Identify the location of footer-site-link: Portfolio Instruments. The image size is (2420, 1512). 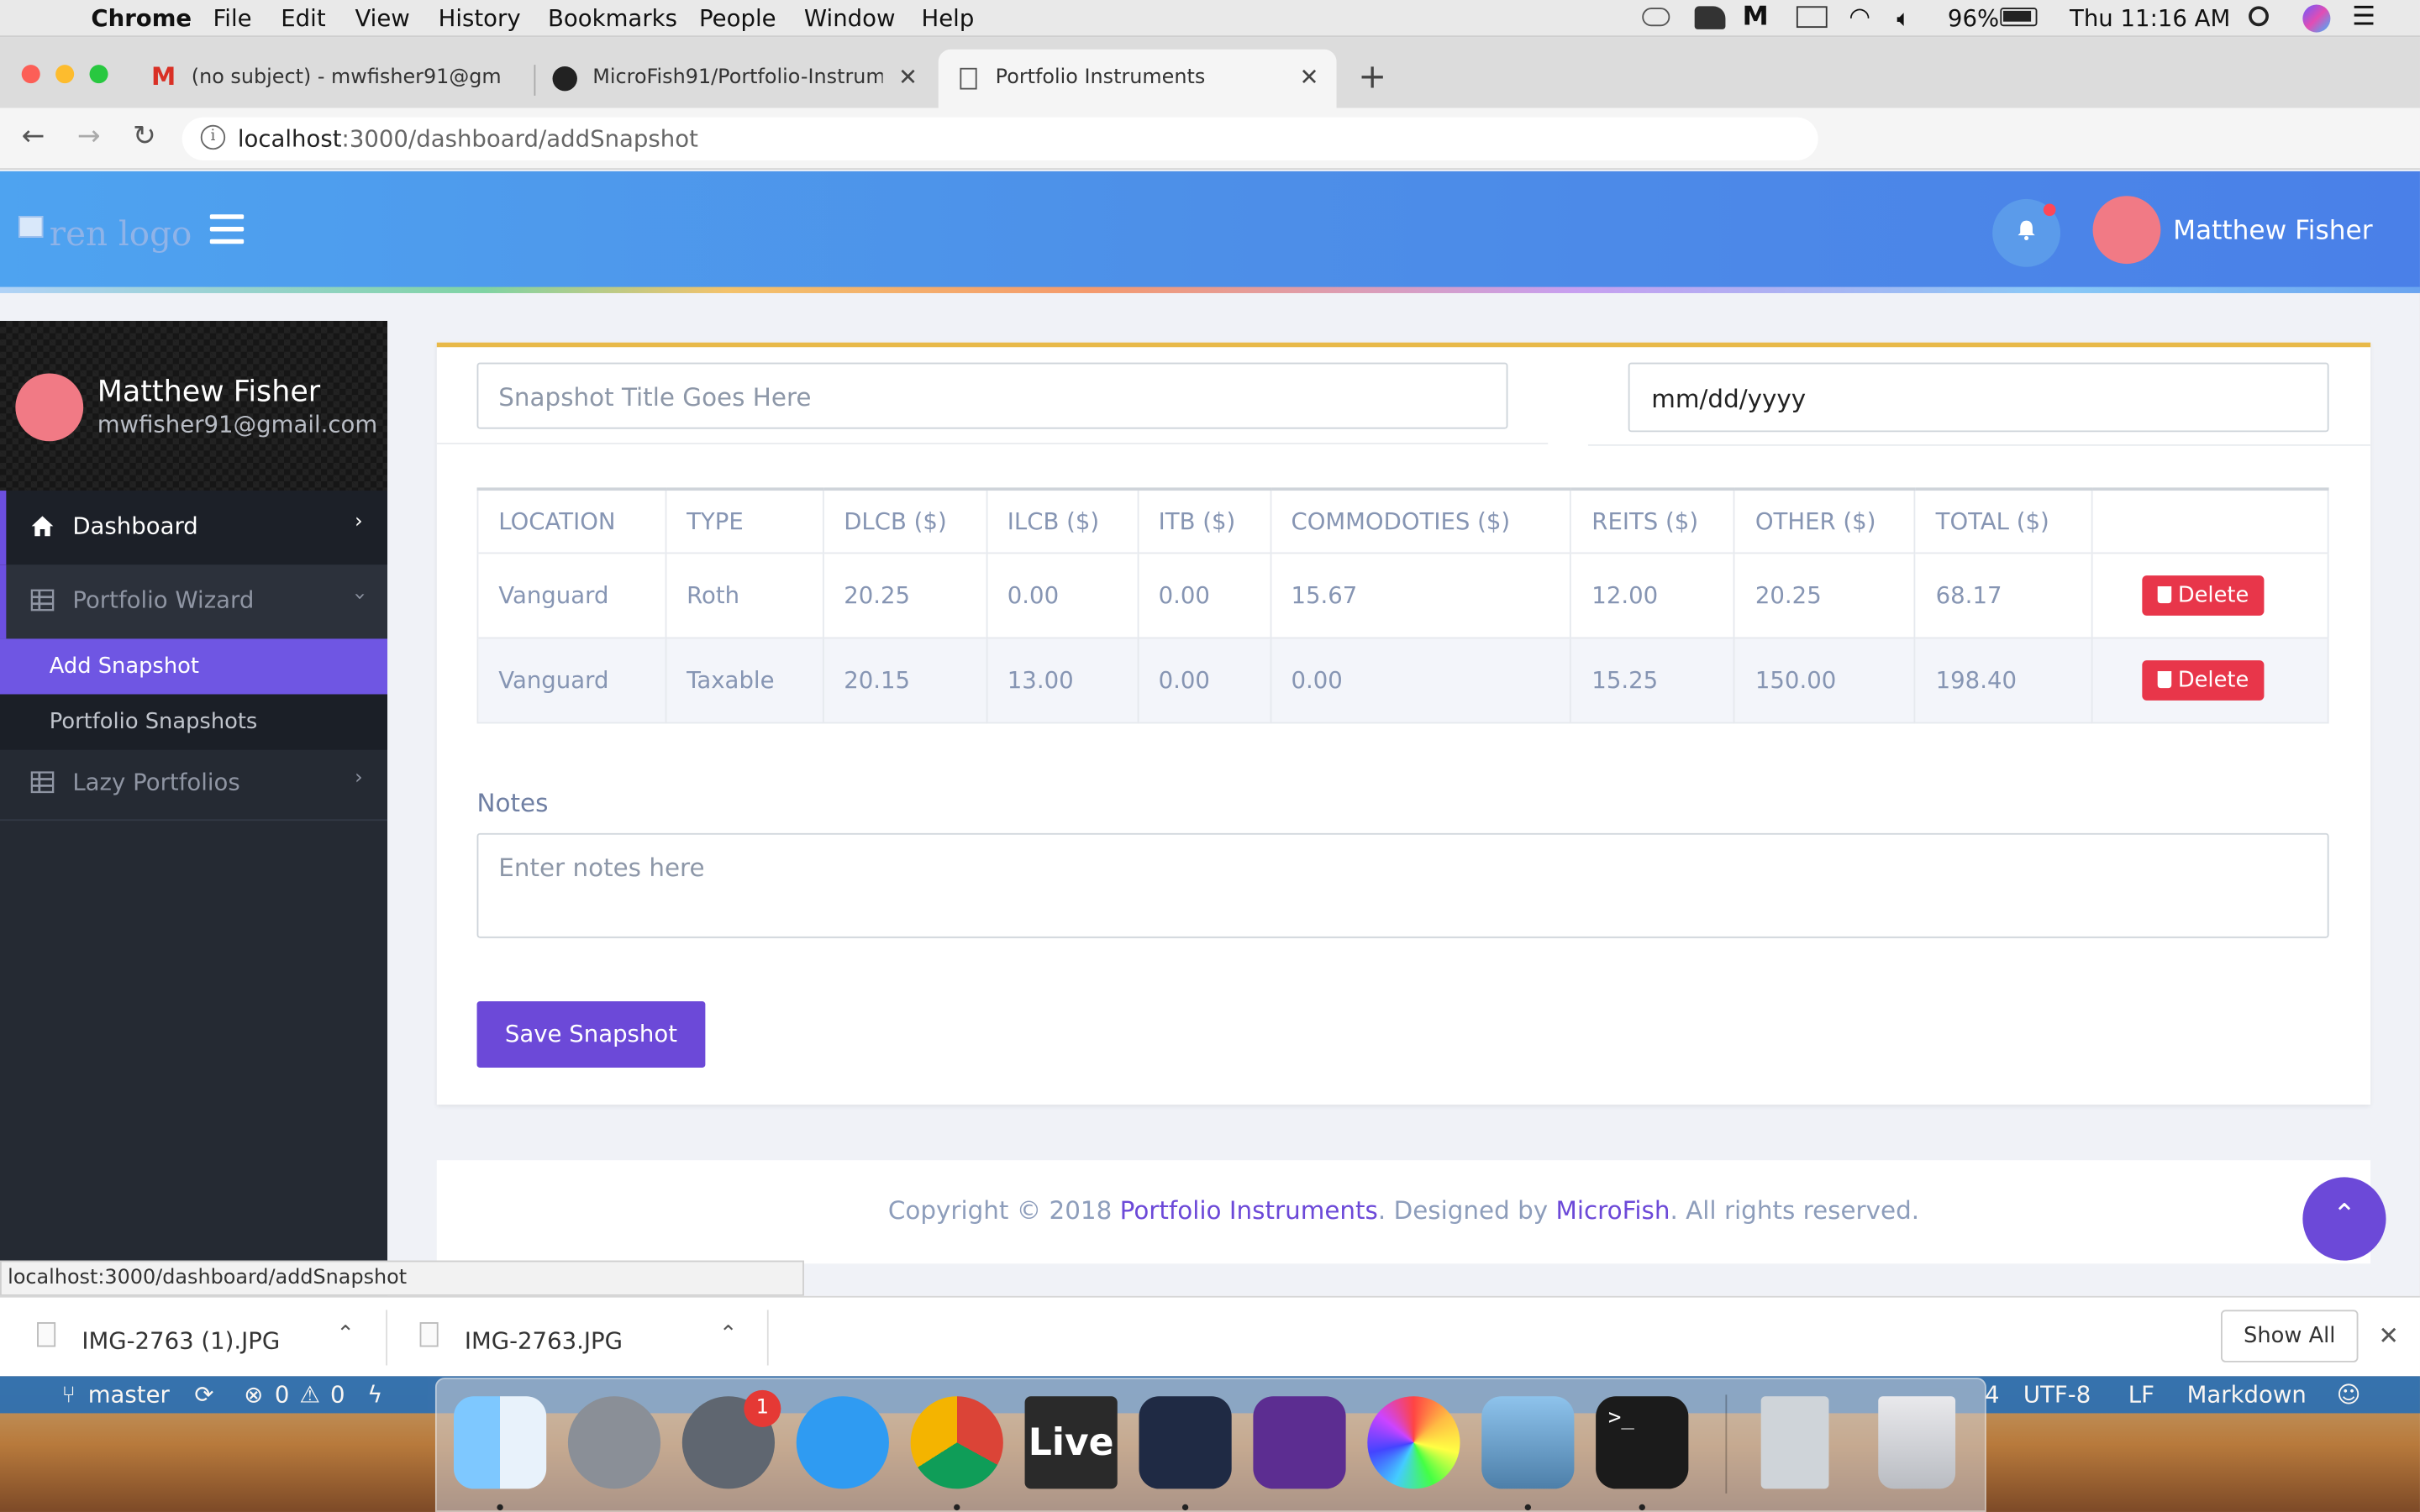
(1249, 1210).